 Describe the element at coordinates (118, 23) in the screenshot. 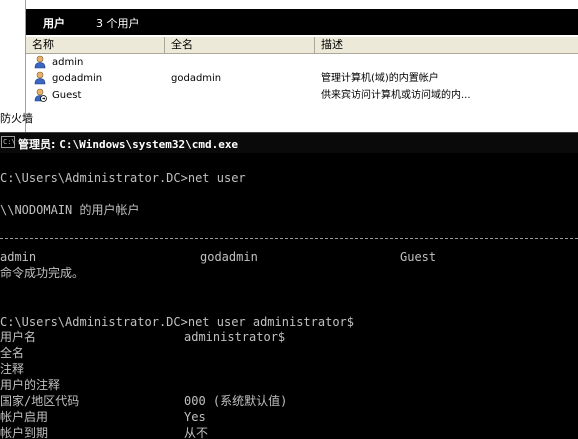

I see `users-count: 3 个用户` at that location.